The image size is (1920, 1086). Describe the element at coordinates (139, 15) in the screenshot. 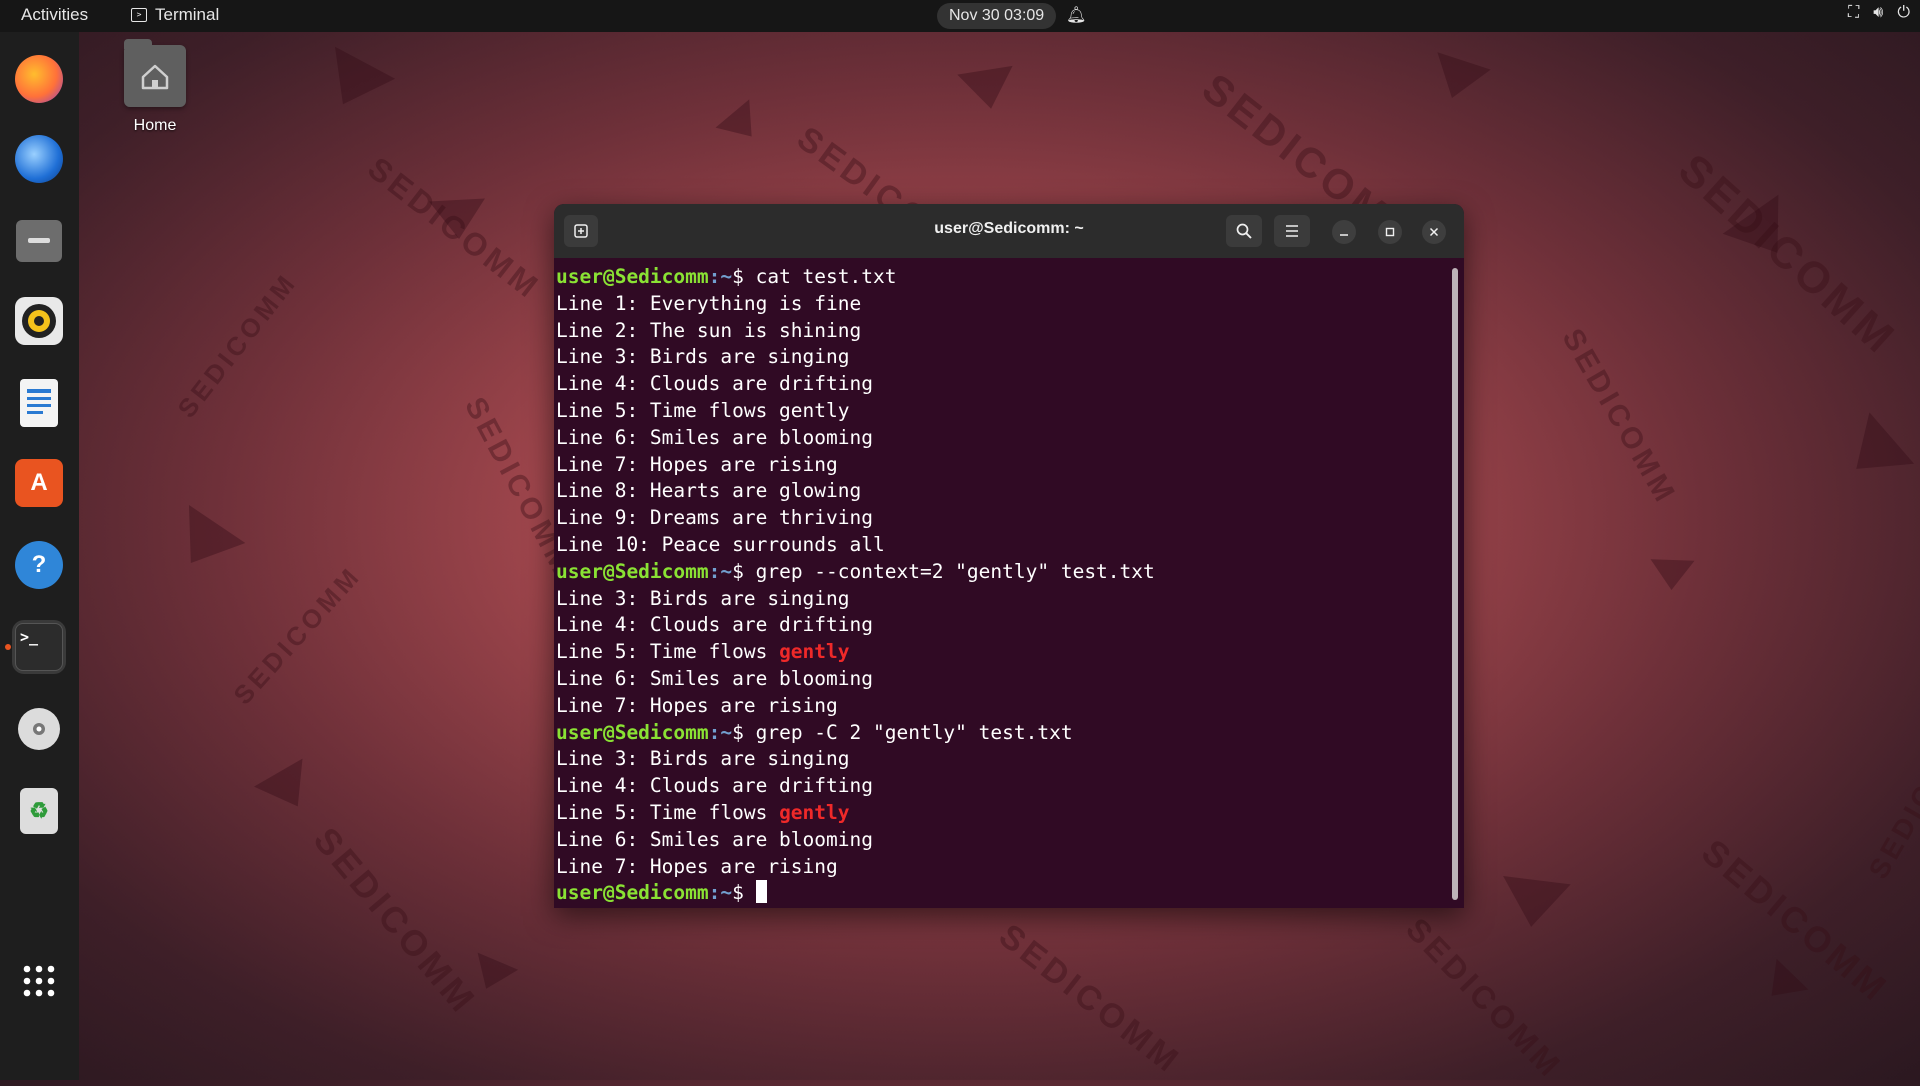

I see `terminal-small-icon: >` at that location.